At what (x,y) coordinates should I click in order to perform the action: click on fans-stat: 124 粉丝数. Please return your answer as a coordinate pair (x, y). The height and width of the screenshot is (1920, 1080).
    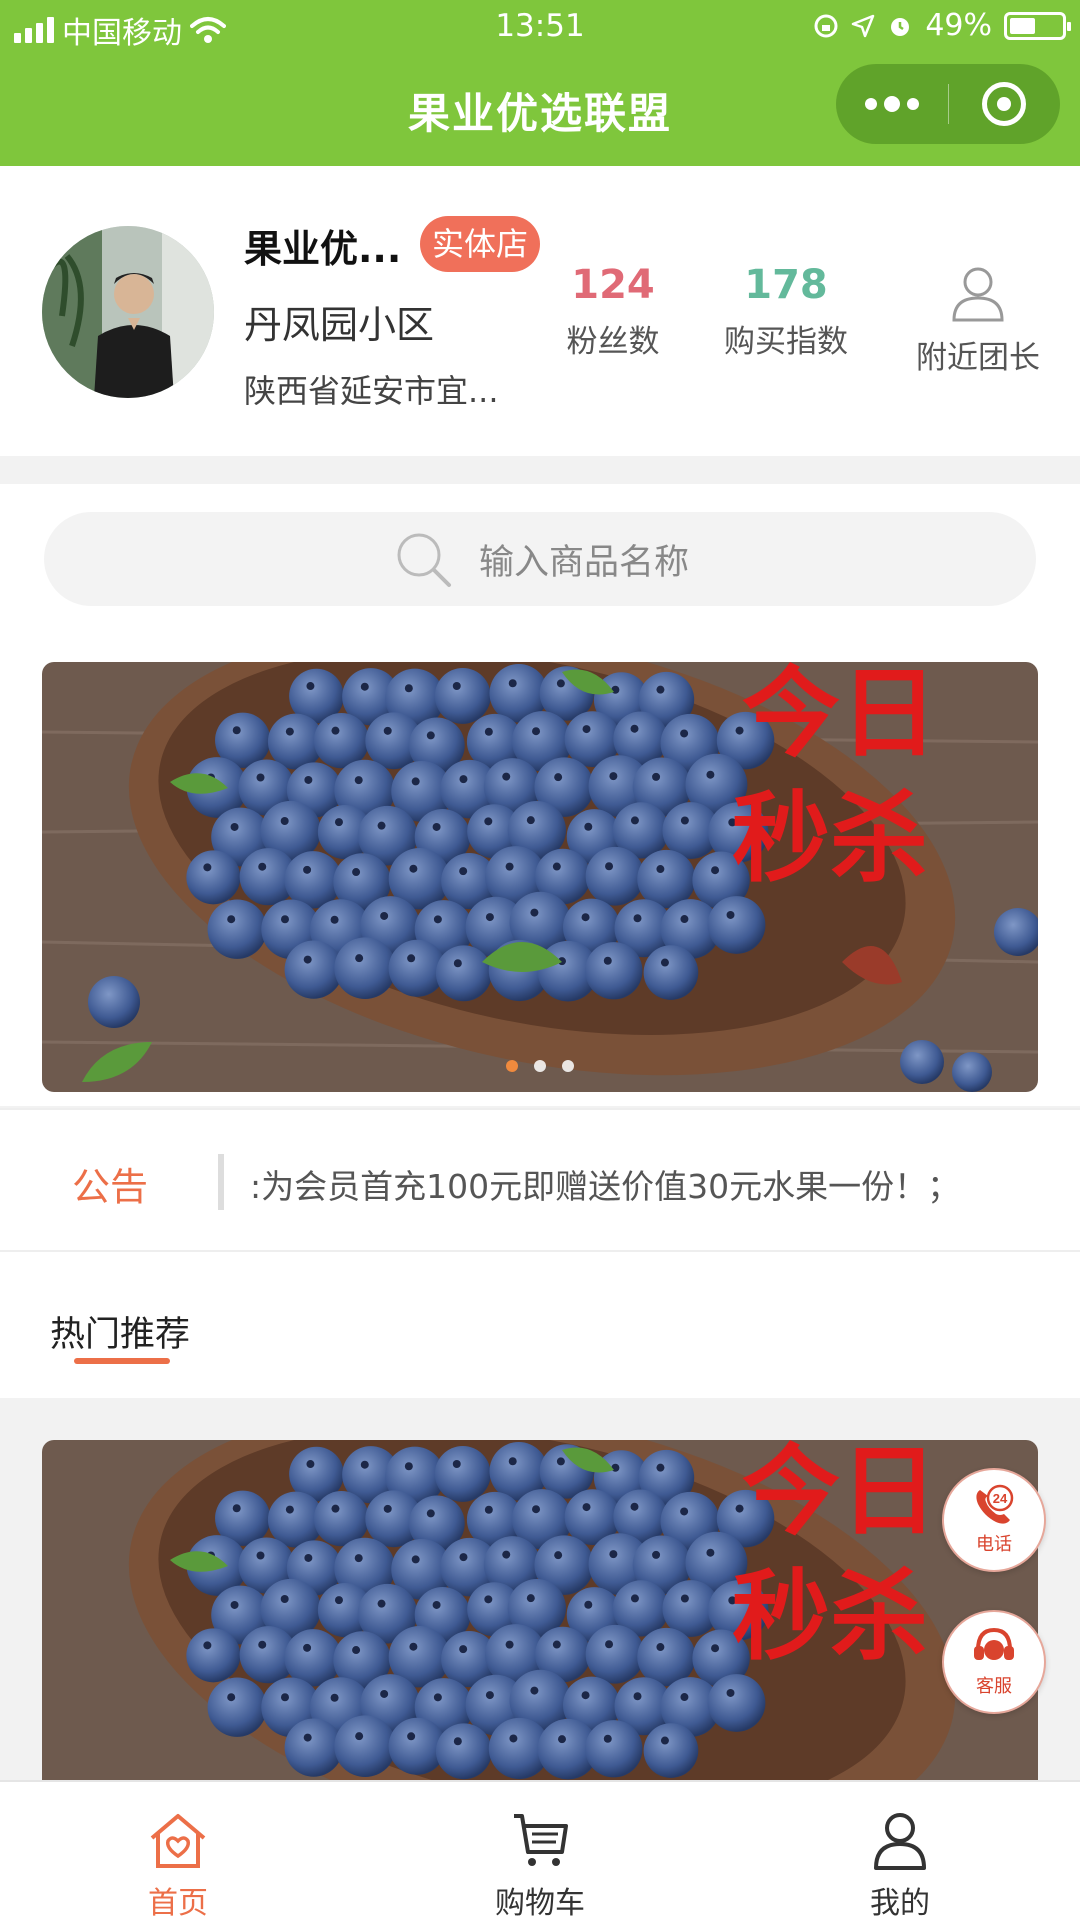
    Looking at the image, I should click on (613, 311).